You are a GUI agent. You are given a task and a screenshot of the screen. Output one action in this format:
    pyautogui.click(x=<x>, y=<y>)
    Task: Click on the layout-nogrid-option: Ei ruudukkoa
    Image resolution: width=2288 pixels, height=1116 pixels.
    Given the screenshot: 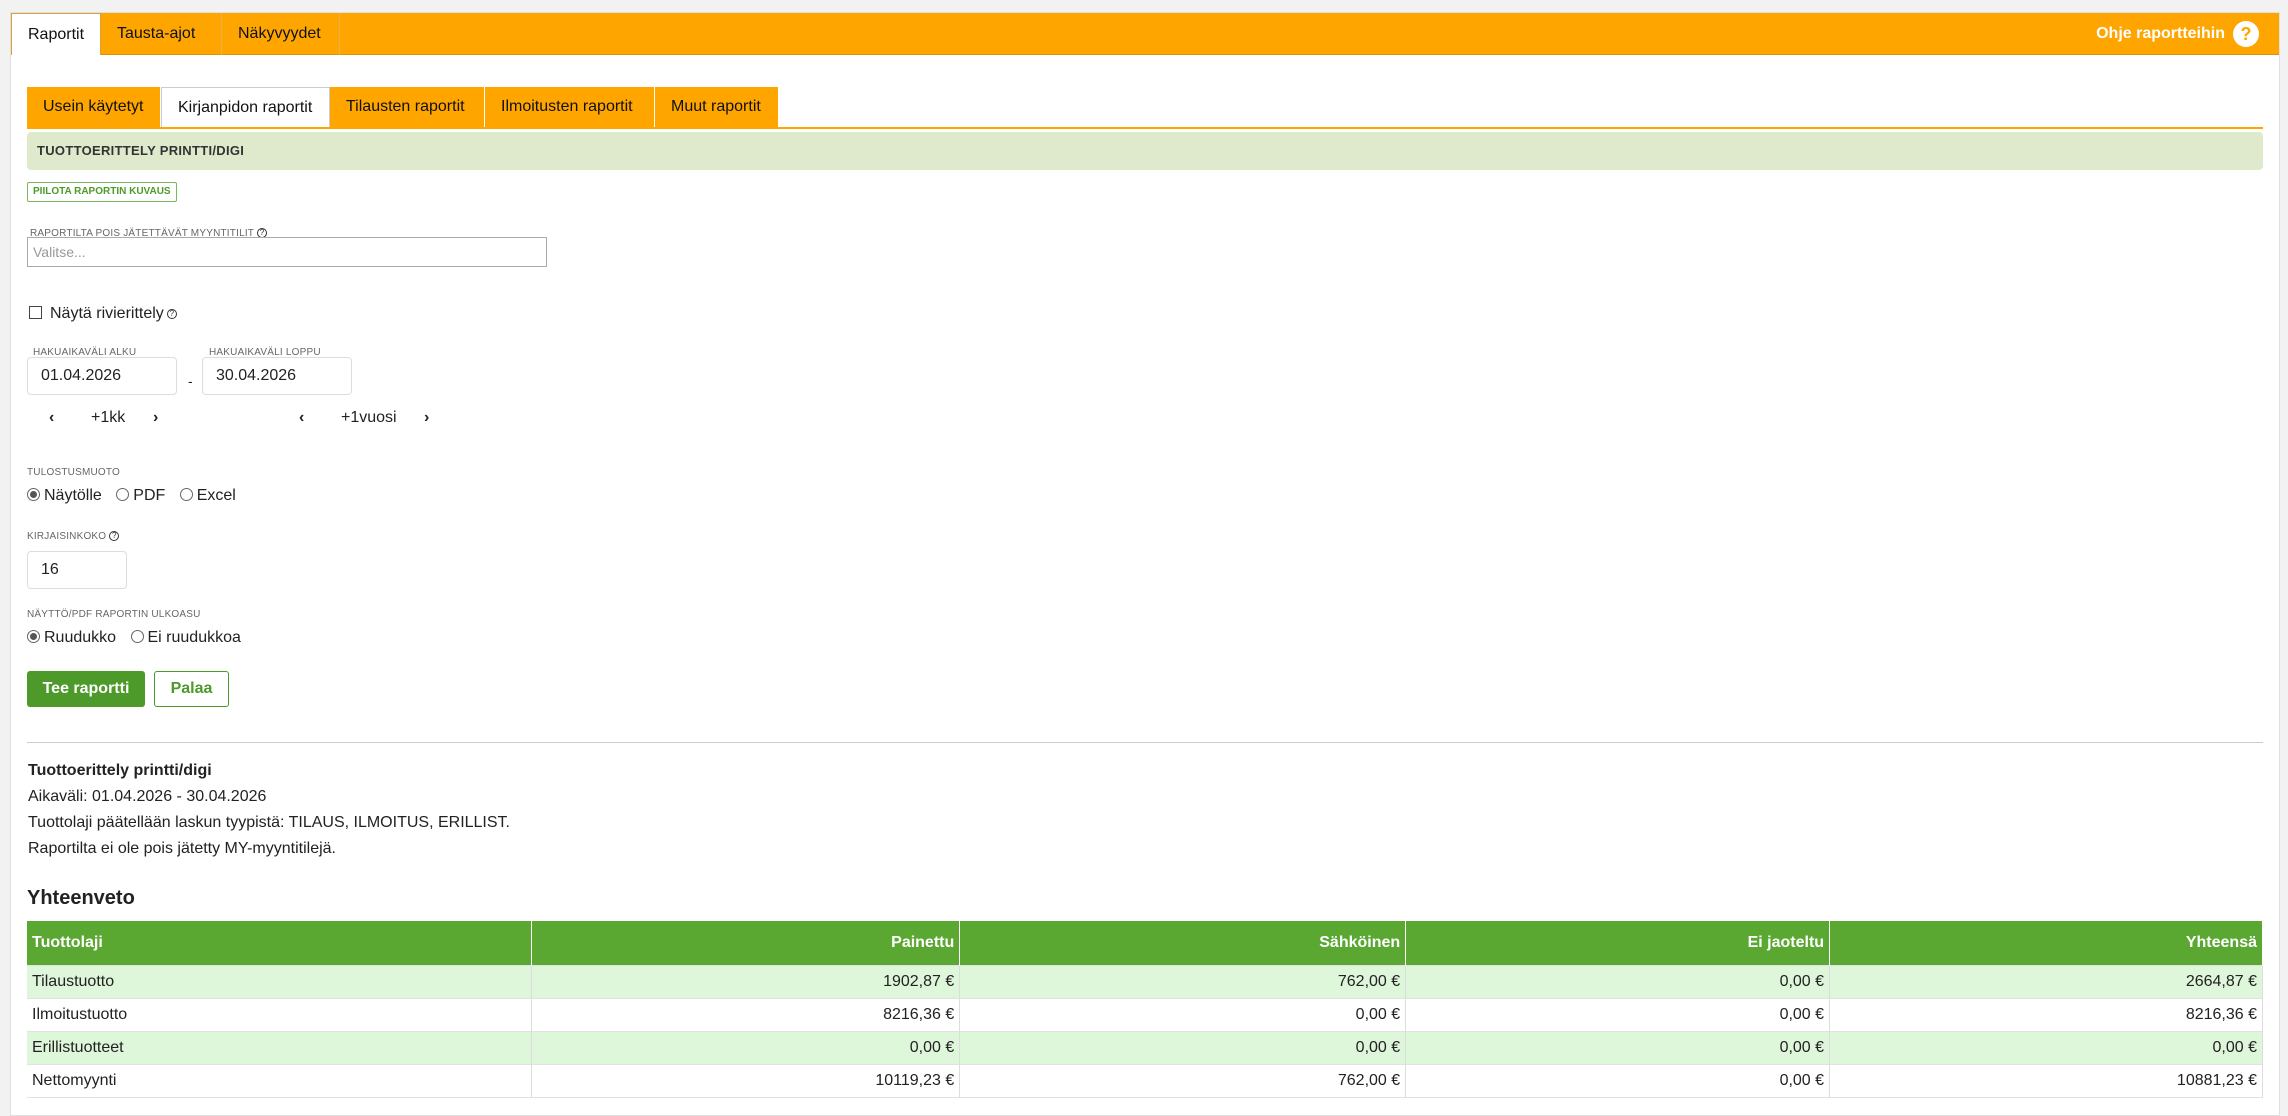 What is the action you would take?
    pyautogui.click(x=185, y=637)
    